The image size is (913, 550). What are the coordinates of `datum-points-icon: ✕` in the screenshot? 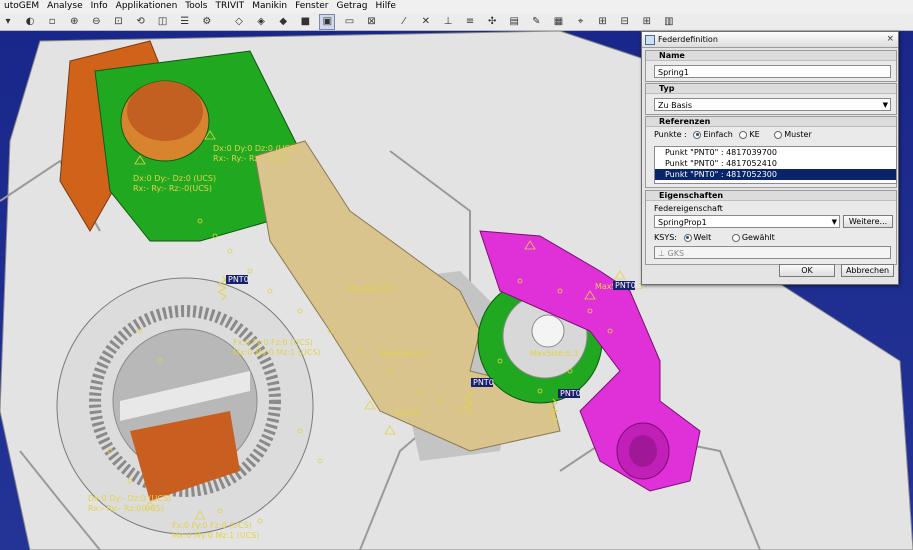 It's located at (426, 22).